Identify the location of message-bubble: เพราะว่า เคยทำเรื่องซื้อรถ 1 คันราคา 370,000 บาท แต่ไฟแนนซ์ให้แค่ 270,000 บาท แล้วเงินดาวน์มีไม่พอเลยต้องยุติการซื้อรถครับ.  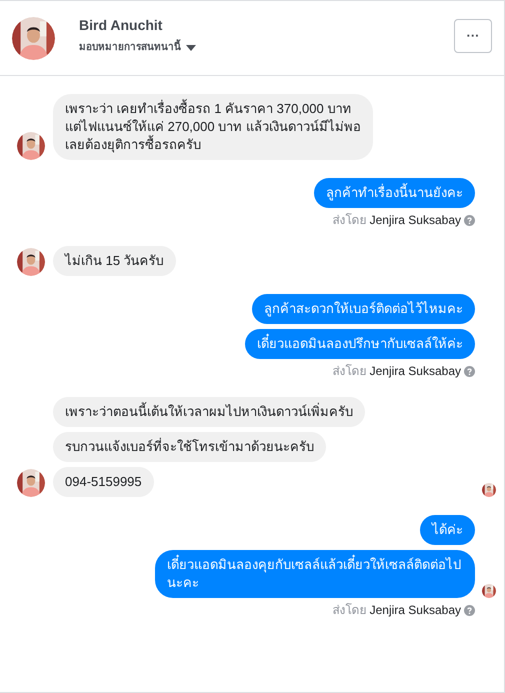
(213, 127).